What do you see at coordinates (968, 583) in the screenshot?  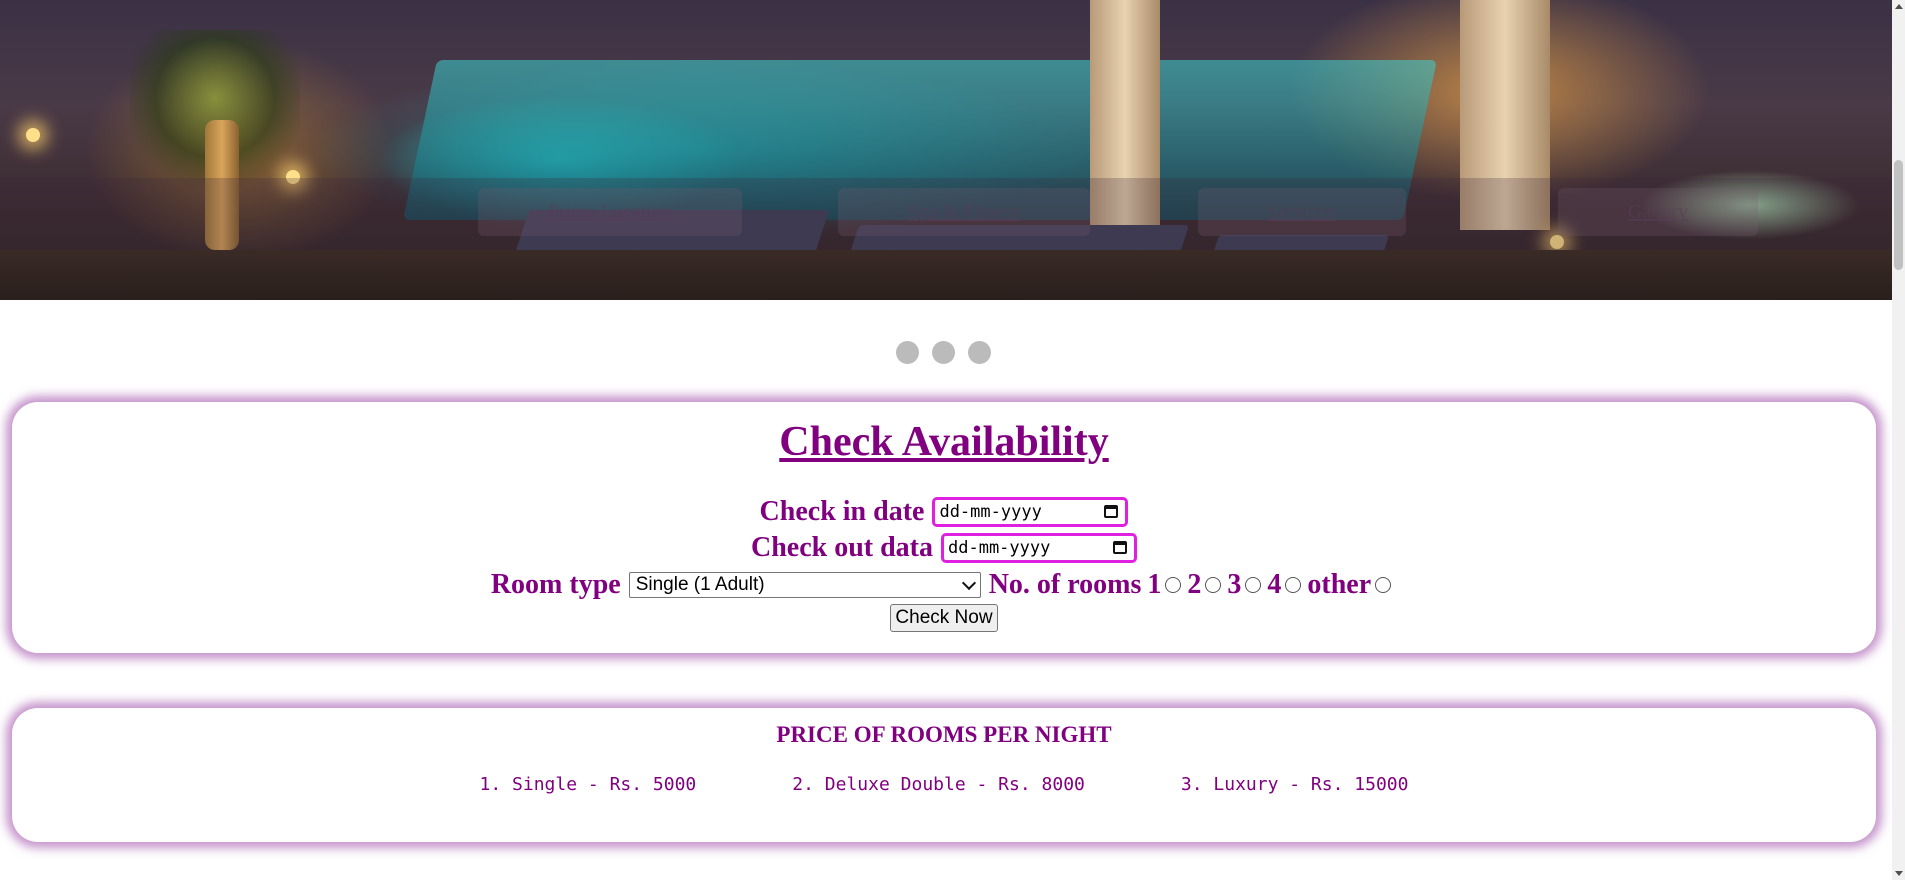 I see `chevron-down-icon` at bounding box center [968, 583].